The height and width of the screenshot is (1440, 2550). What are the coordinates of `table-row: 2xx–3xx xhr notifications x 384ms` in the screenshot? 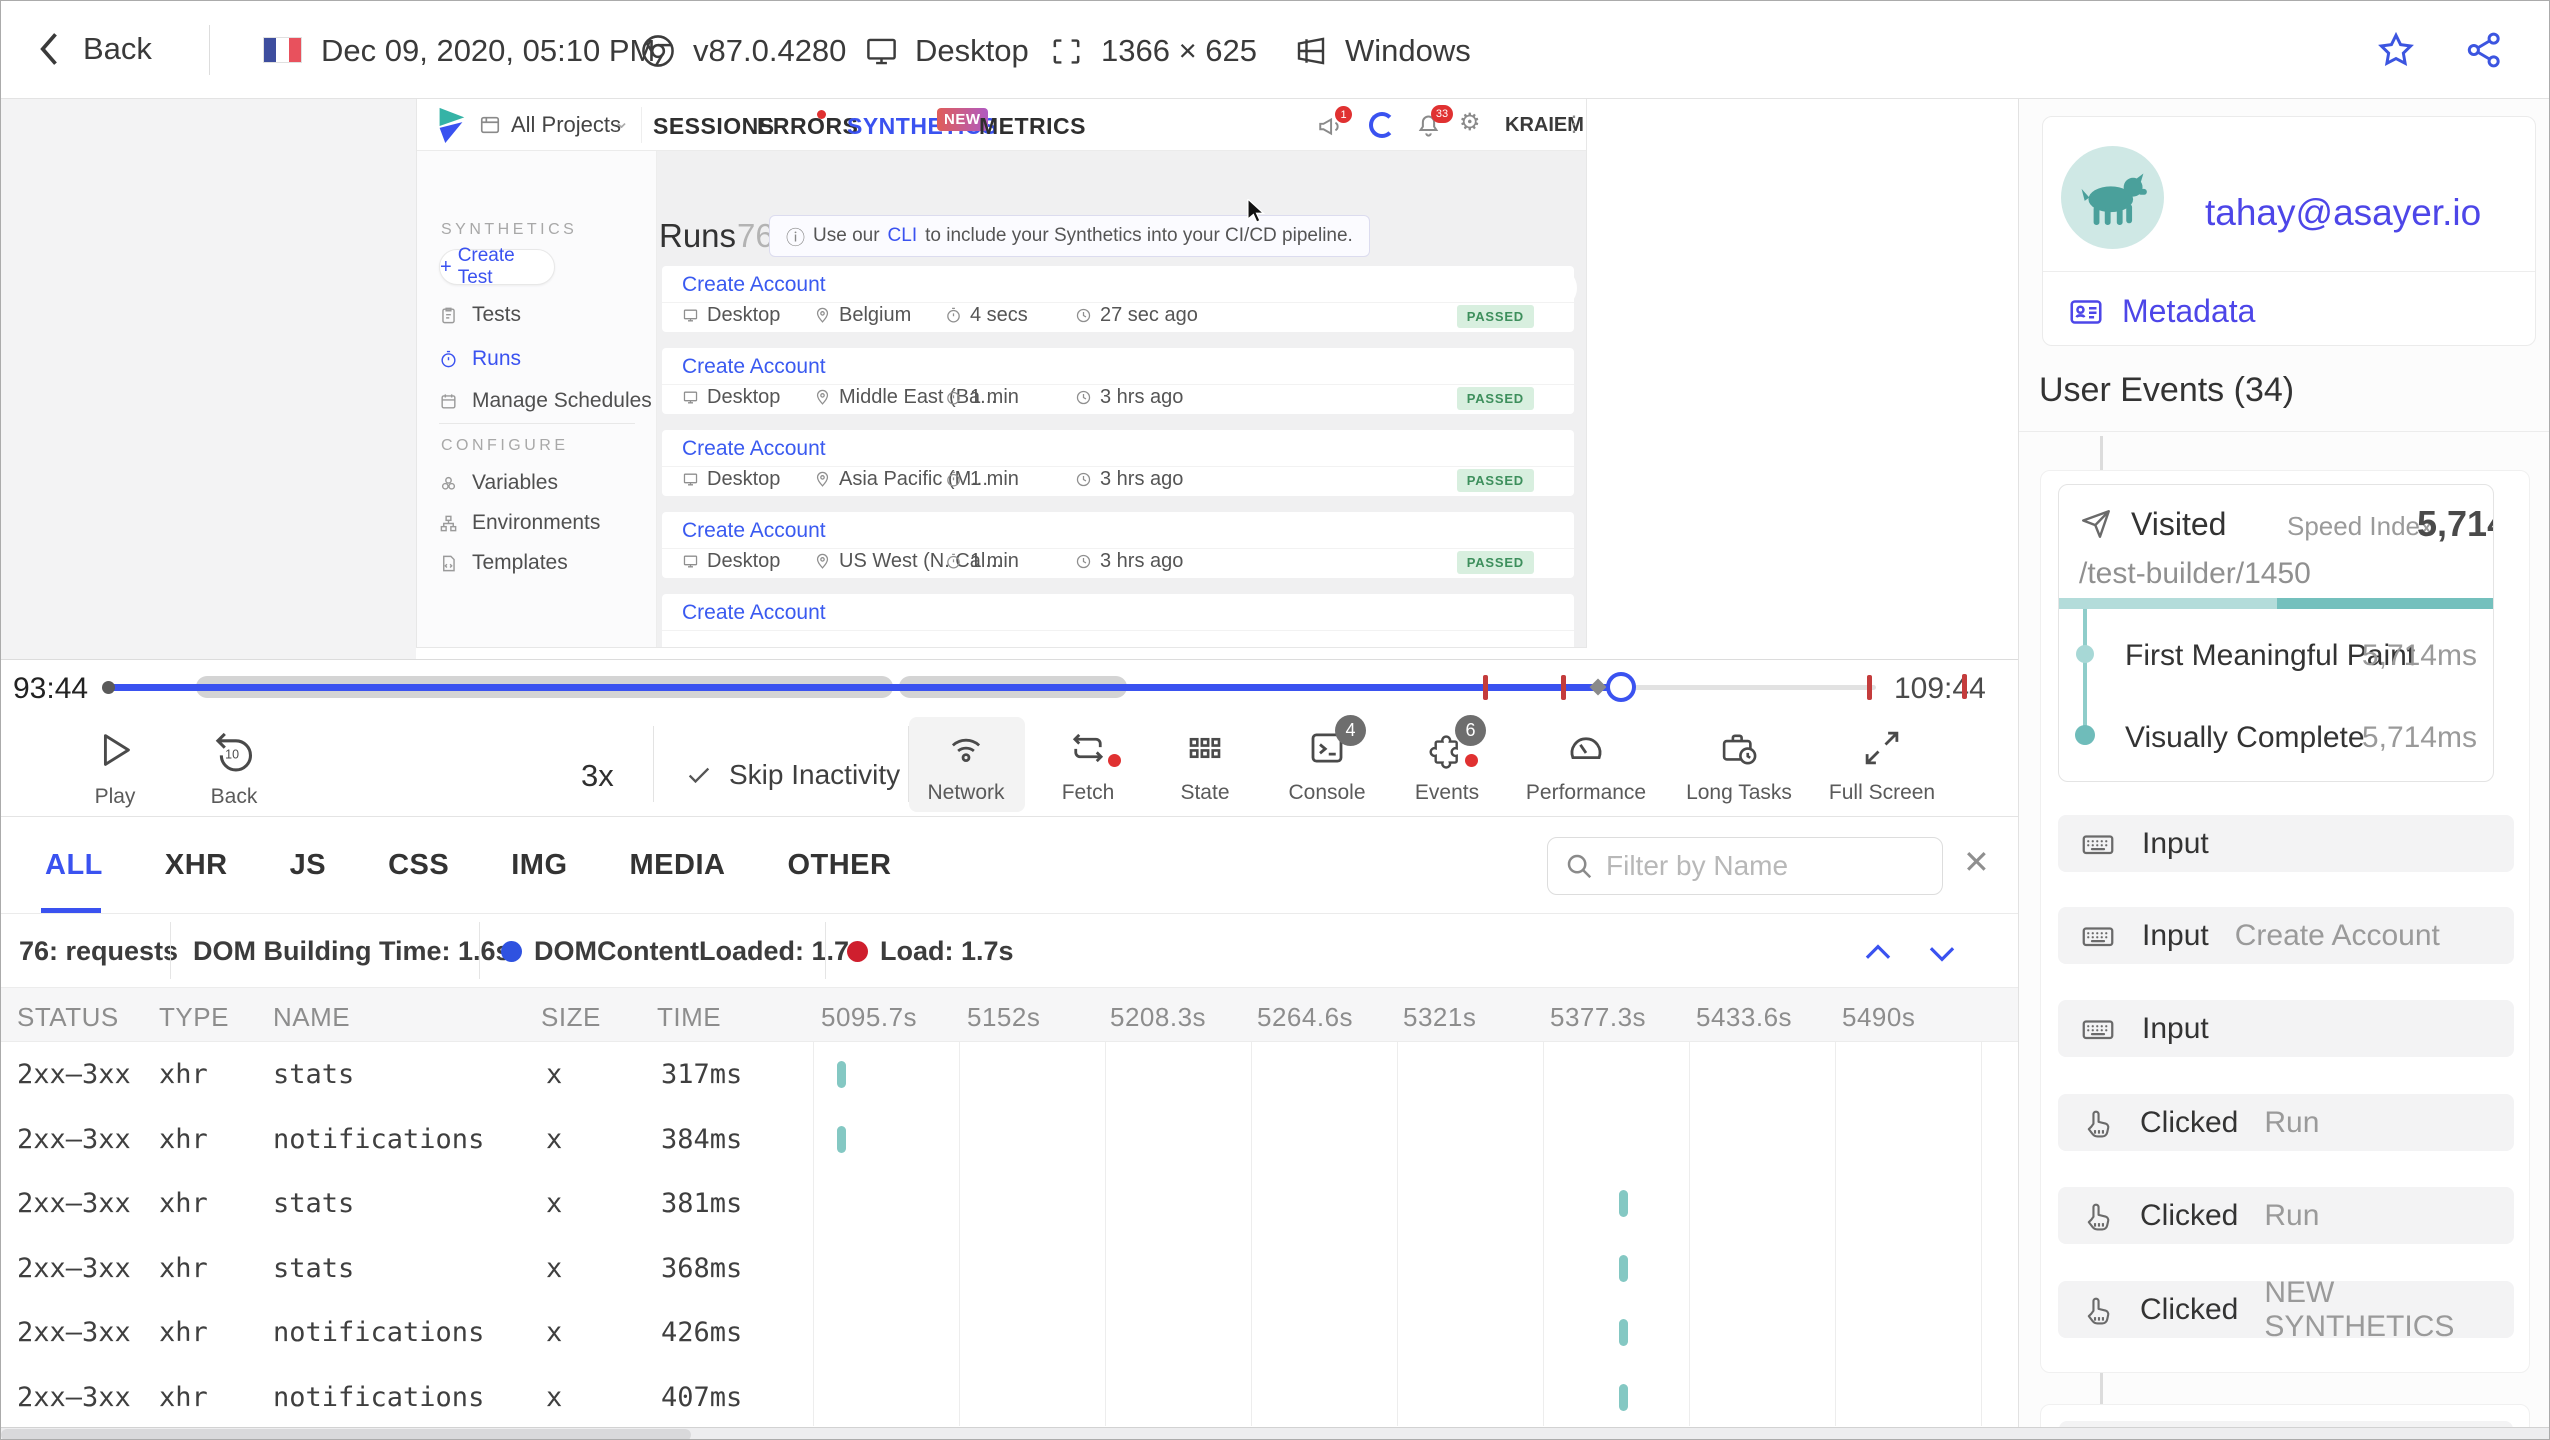 It's located at (1009, 1139).